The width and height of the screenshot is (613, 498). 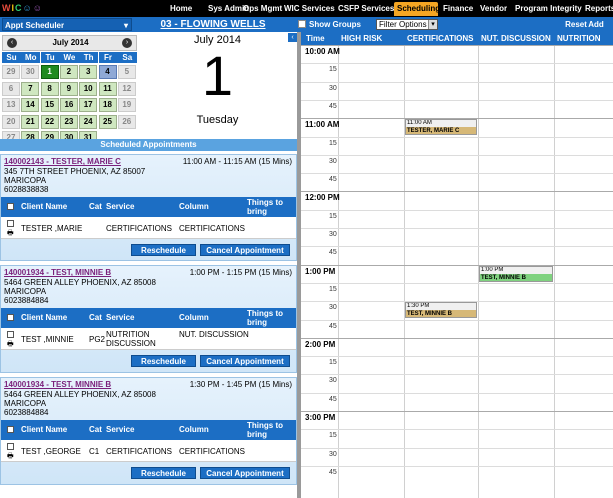 What do you see at coordinates (329, 24) in the screenshot?
I see `show-groups-checkbox: Show Groups` at bounding box center [329, 24].